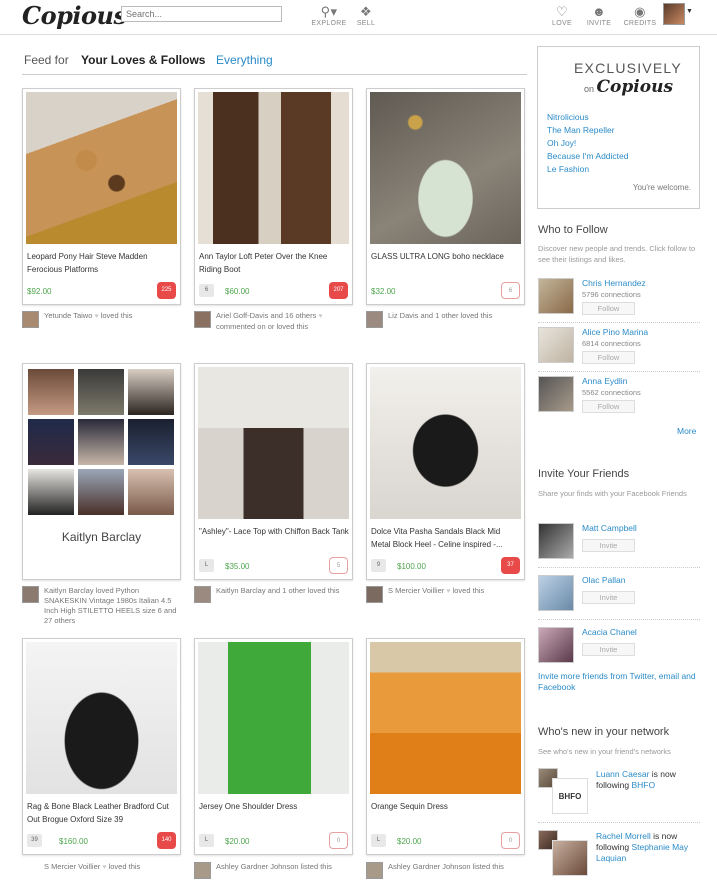 The height and width of the screenshot is (895, 717). What do you see at coordinates (587, 169) in the screenshot?
I see `exclusive-link: Le Fashion` at bounding box center [587, 169].